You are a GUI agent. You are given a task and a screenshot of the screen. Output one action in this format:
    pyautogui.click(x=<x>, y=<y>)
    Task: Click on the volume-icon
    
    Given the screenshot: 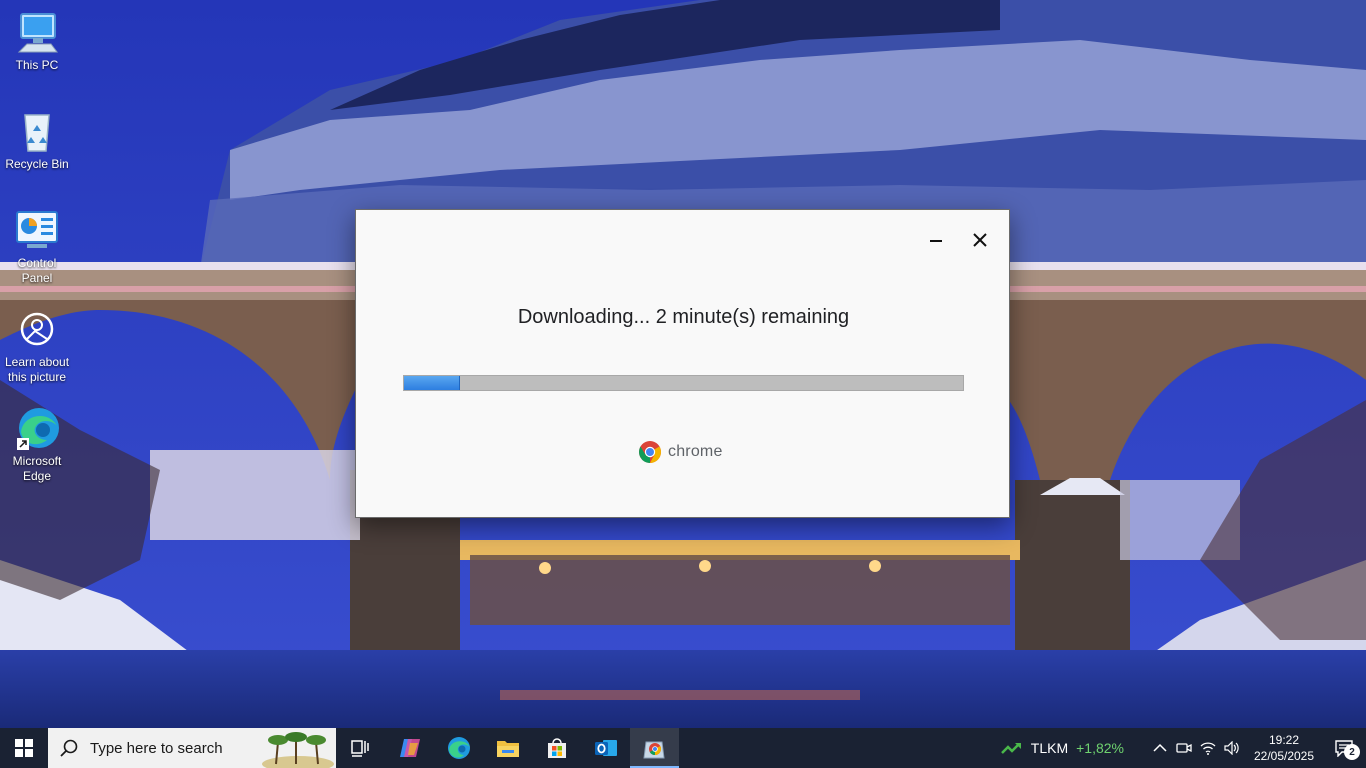 What is the action you would take?
    pyautogui.click(x=1231, y=748)
    